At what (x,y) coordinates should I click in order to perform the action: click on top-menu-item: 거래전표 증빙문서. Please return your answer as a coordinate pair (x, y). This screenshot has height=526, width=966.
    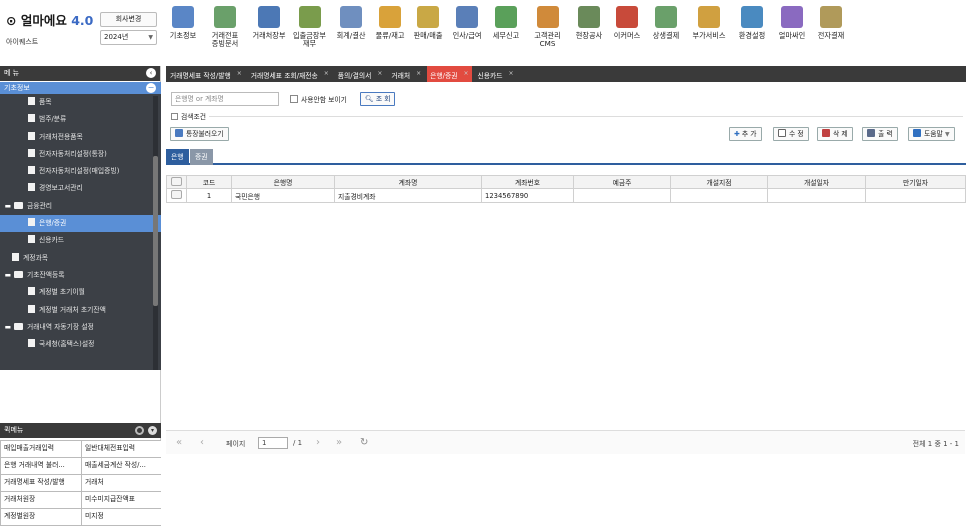
    Looking at the image, I should click on (225, 31).